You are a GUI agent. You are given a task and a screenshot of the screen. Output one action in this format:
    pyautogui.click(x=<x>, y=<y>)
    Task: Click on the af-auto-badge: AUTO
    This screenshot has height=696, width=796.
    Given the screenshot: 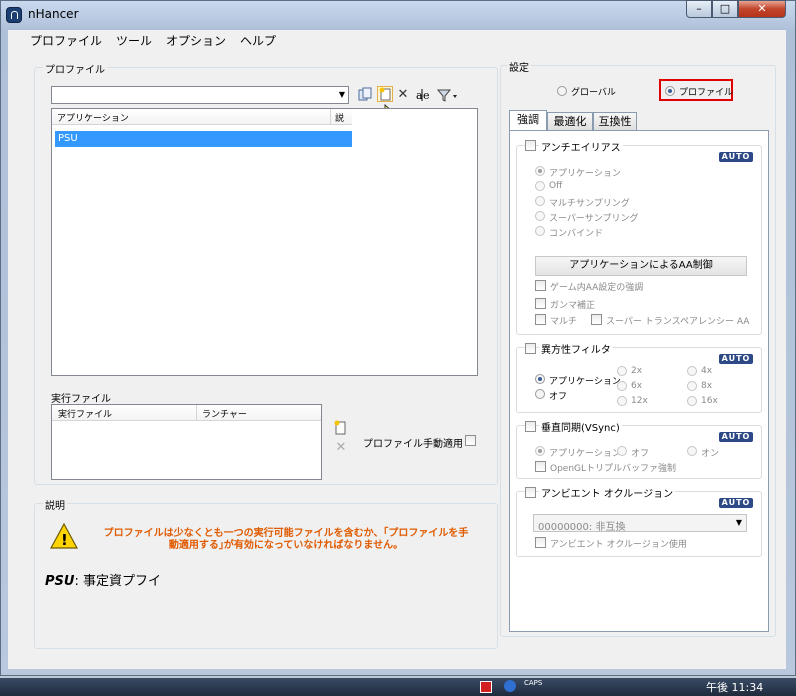 What is the action you would take?
    pyautogui.click(x=736, y=359)
    